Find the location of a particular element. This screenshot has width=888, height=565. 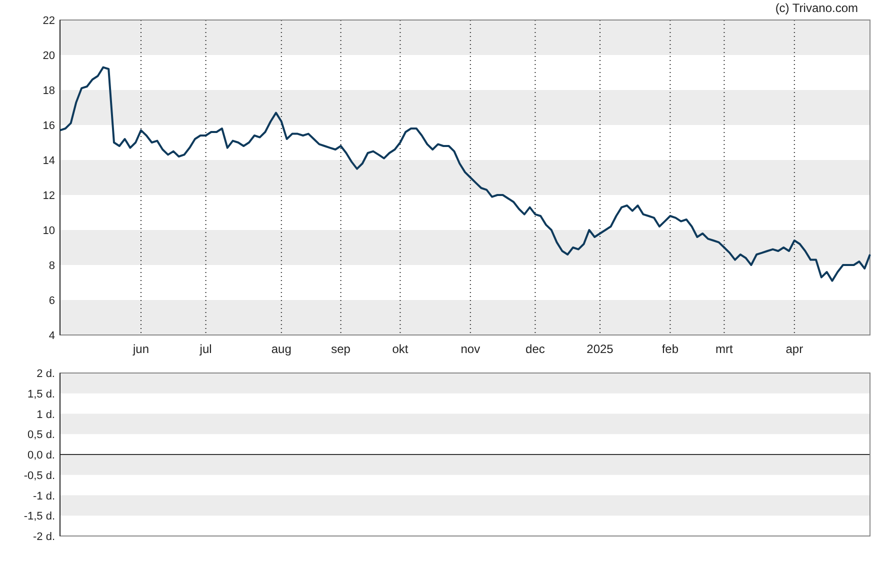

axis-label: 2 d. is located at coordinates (45, 374).